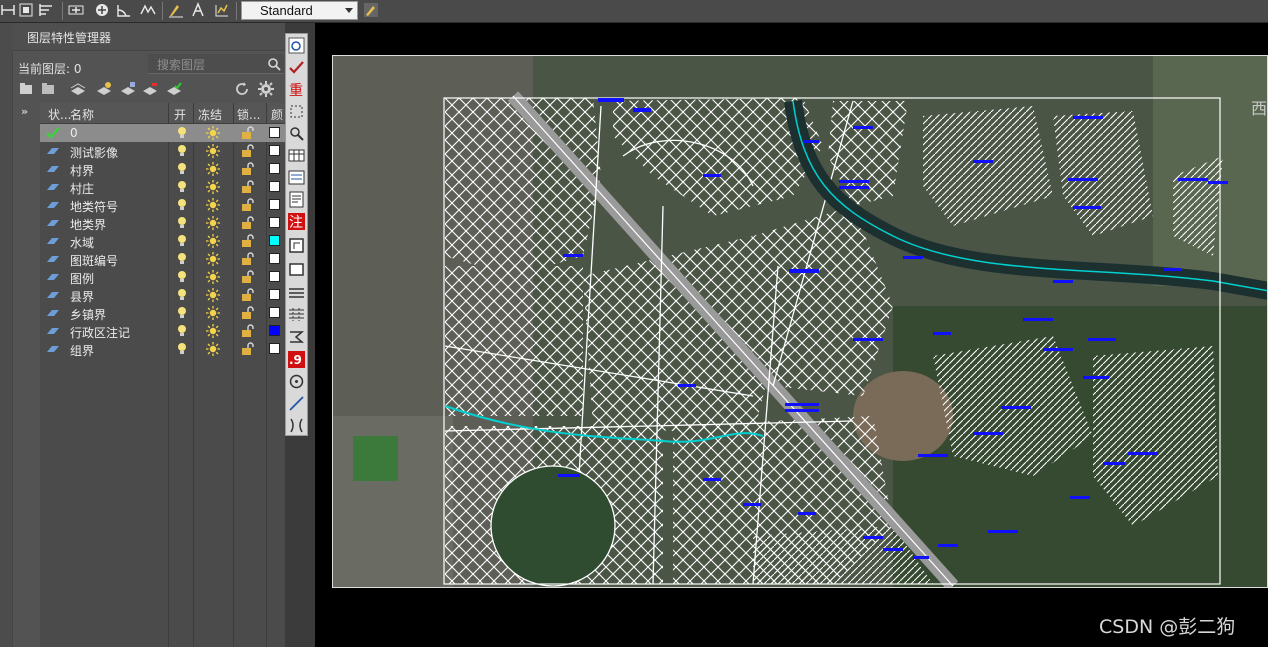 This screenshot has width=1268, height=647. What do you see at coordinates (162, 169) in the screenshot?
I see `layer-row: 村界` at bounding box center [162, 169].